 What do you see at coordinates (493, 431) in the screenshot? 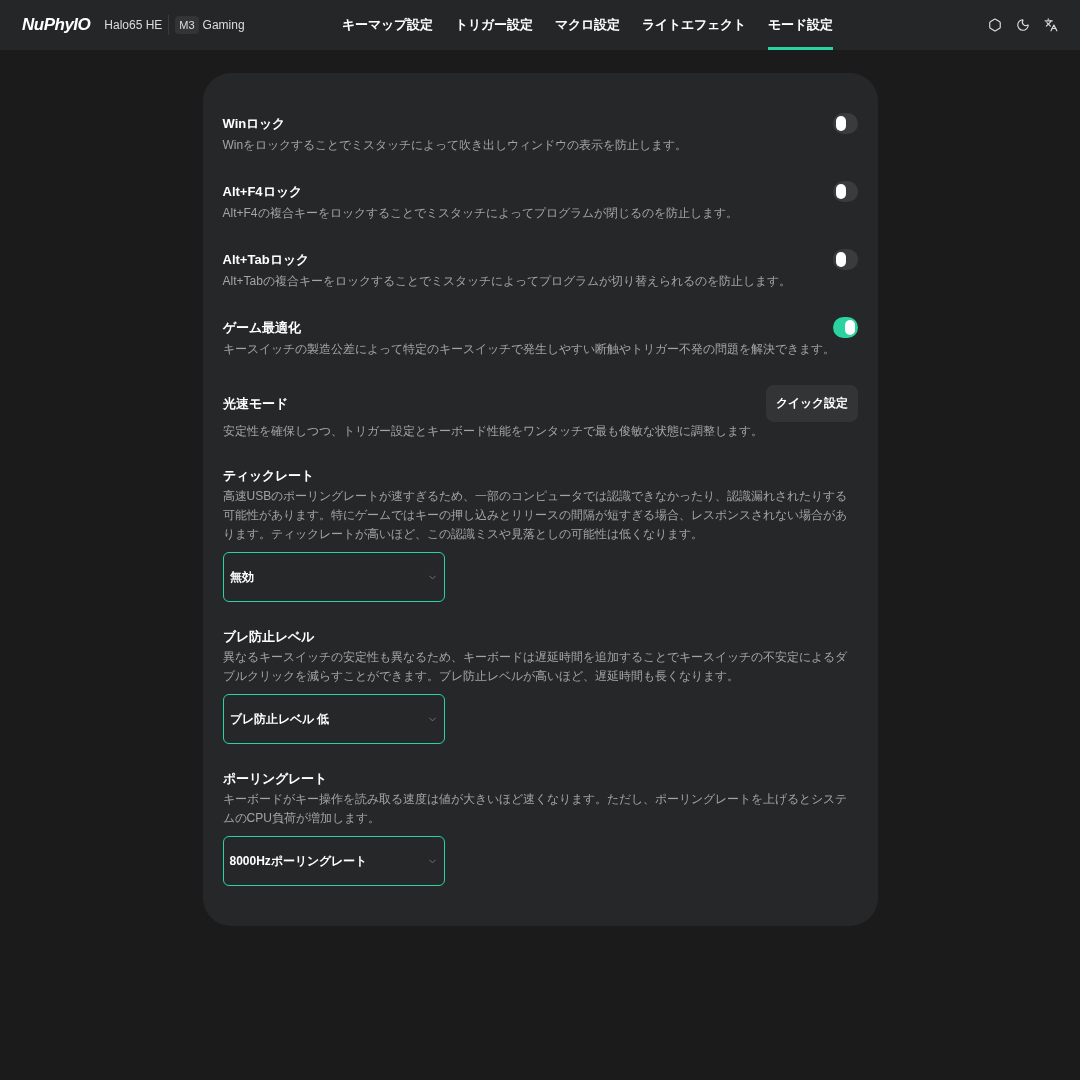
I see `setting-description: 安定性を確保しつつ、トリガー設定とキーボード性能をワンタッチで最も俊敏な状態に調整します。` at bounding box center [493, 431].